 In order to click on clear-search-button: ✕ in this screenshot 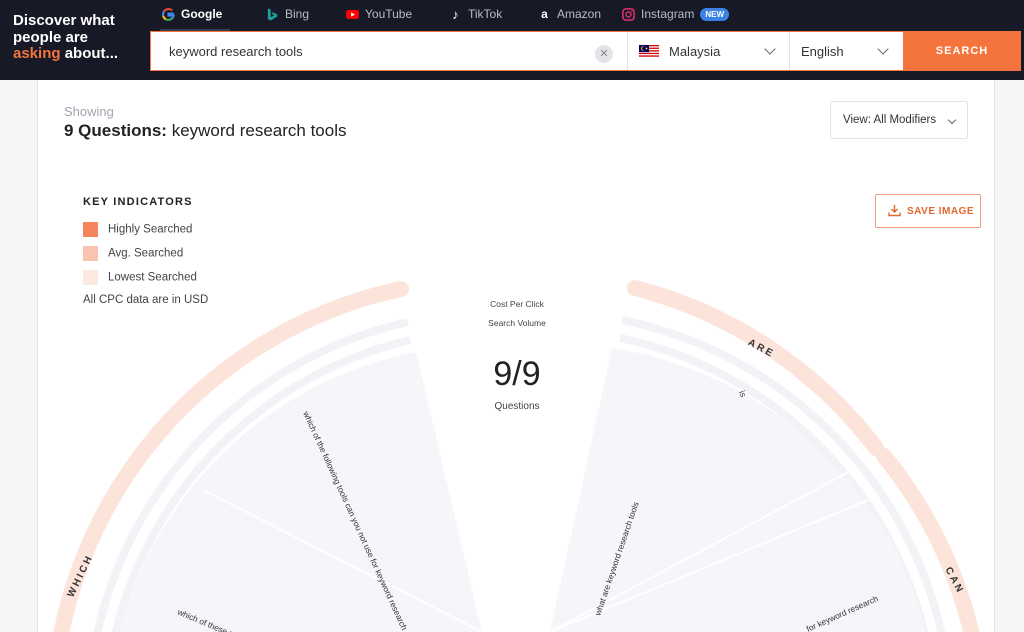, I will do `click(604, 54)`.